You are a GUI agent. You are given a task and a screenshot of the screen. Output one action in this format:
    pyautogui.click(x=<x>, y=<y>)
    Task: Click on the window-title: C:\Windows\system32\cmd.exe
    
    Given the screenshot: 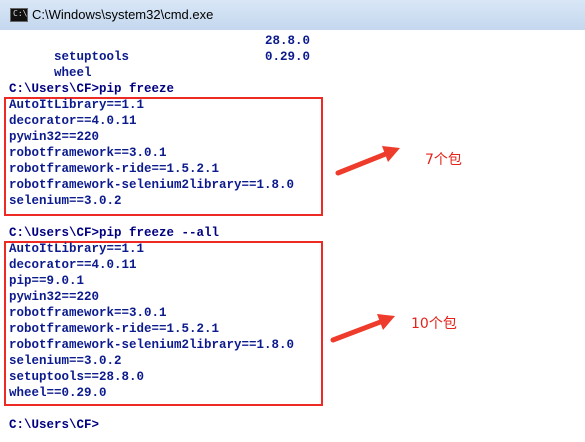 What is the action you would take?
    pyautogui.click(x=123, y=14)
    